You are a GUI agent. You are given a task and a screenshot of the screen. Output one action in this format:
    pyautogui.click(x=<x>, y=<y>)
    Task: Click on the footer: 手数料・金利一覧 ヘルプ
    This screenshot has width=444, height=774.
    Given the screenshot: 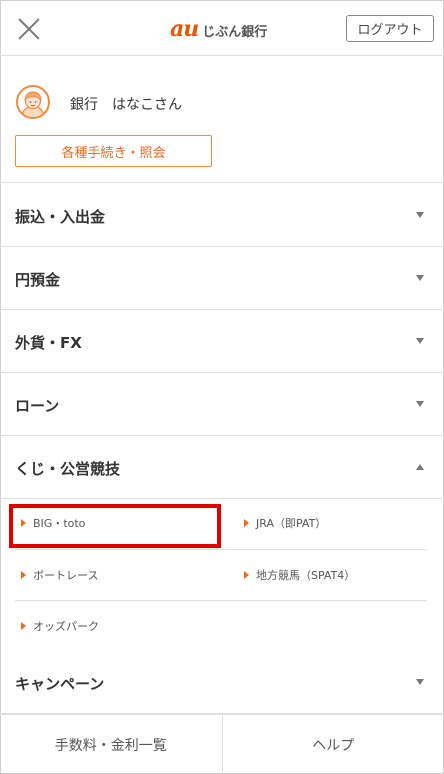 What is the action you would take?
    pyautogui.click(x=222, y=744)
    